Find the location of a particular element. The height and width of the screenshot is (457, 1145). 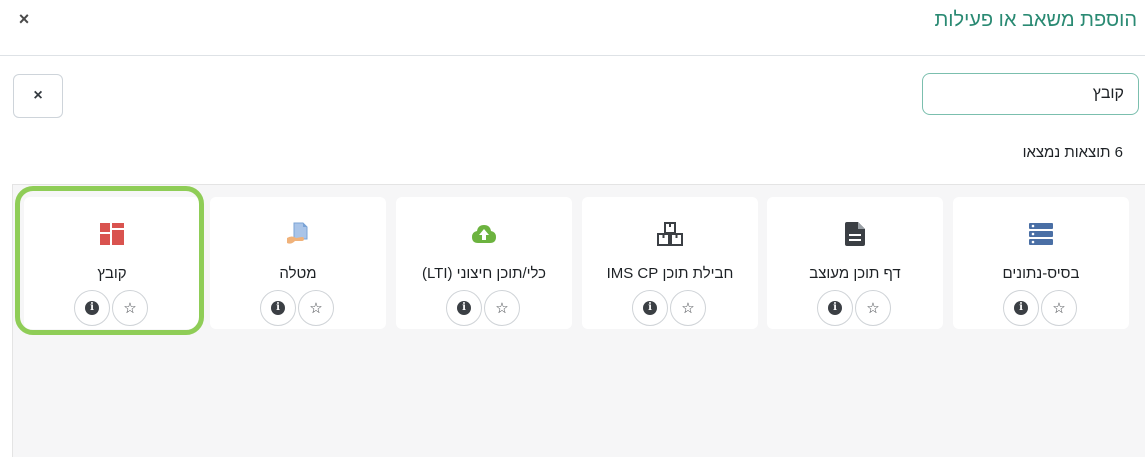

upload-puzzle-icon is located at coordinates (484, 234).